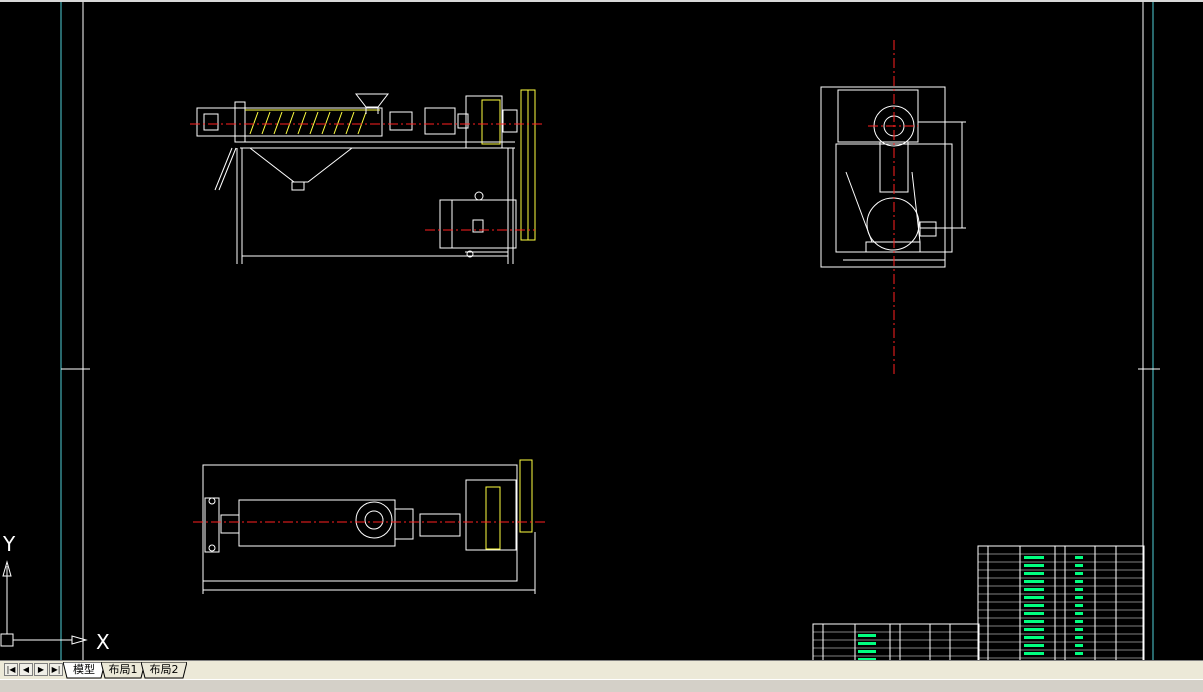 This screenshot has width=1203, height=692. What do you see at coordinates (601, 669) in the screenshot?
I see `layout-tab-bar: |◀ ◀ ▶ ▶| 模型 布局1 布局2` at bounding box center [601, 669].